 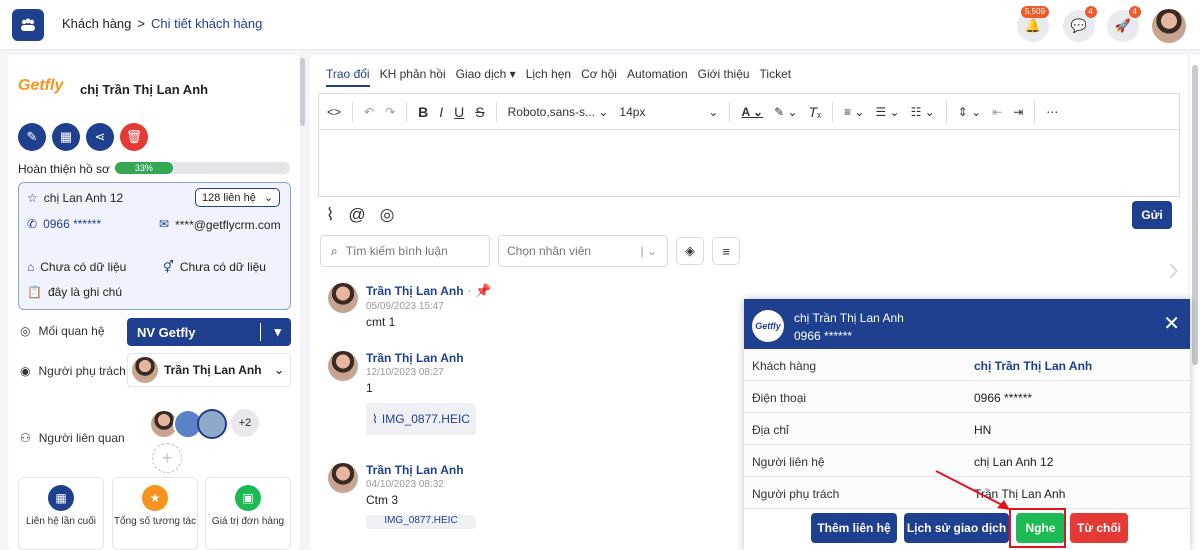 I want to click on add-contact-button: Thêm liên hệ, so click(x=854, y=528).